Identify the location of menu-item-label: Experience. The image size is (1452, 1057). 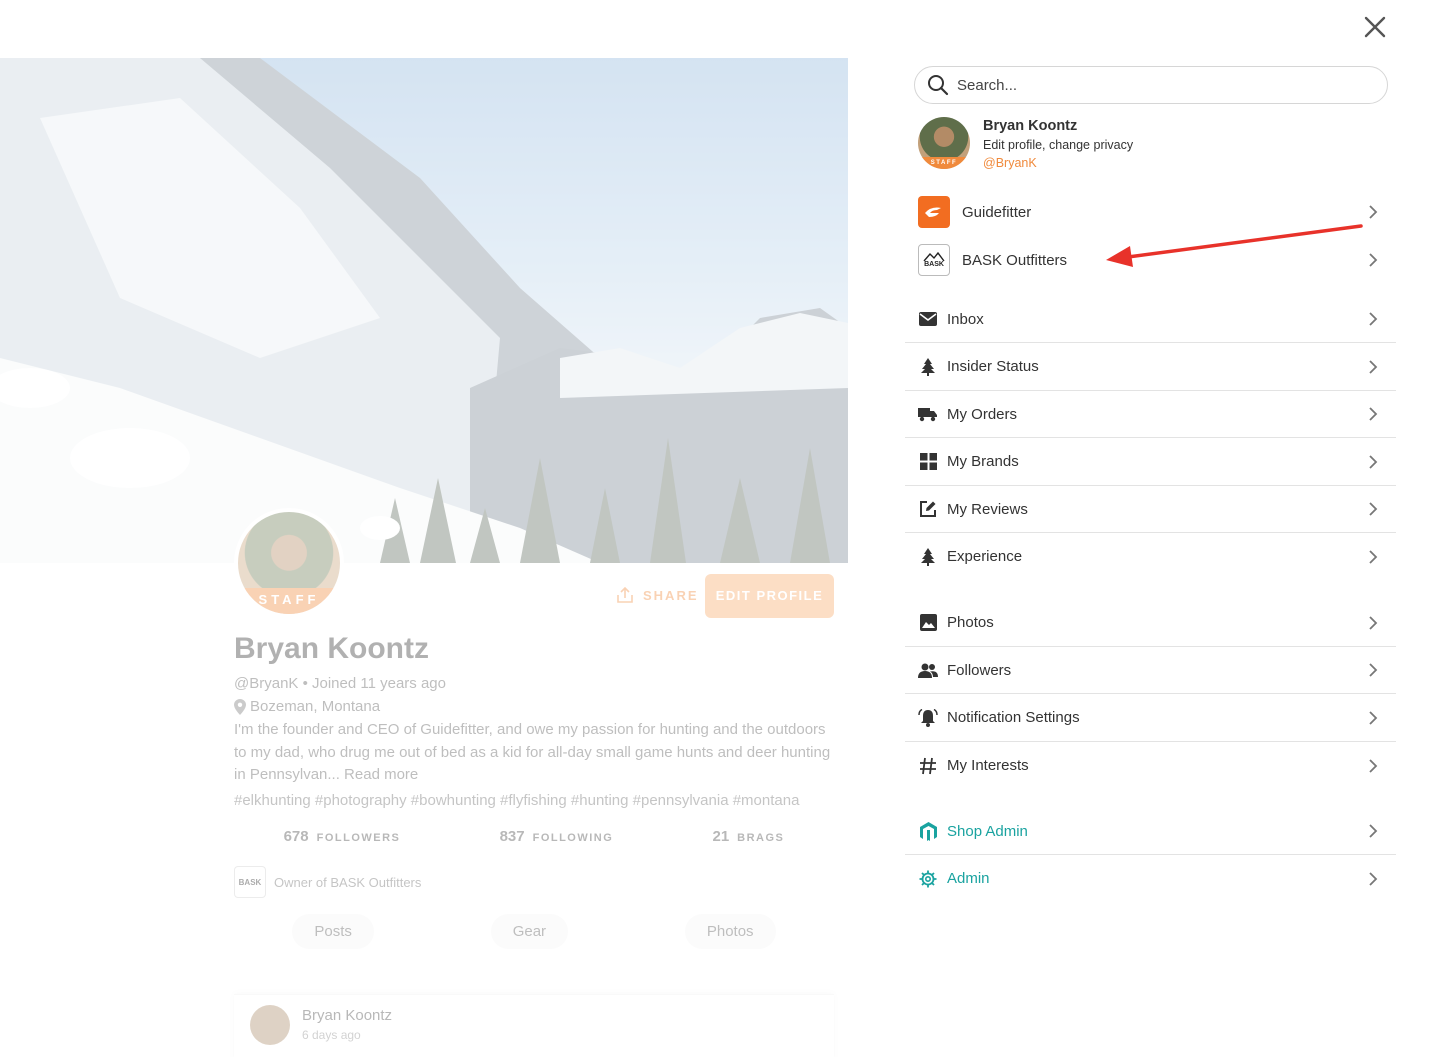
(985, 556).